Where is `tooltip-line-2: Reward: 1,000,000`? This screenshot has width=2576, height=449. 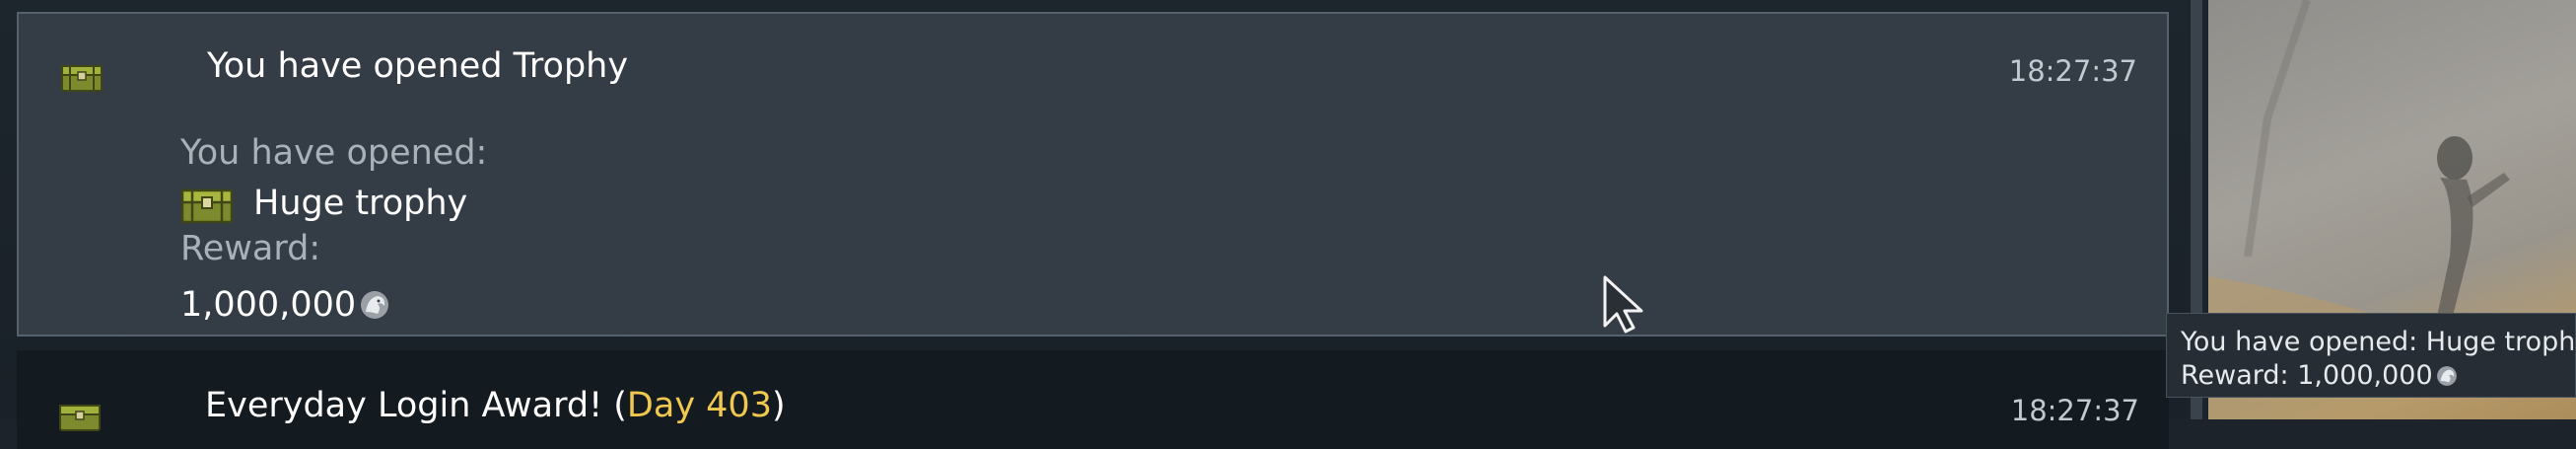
tooltip-line-2: Reward: 1,000,000 is located at coordinates (2371, 376).